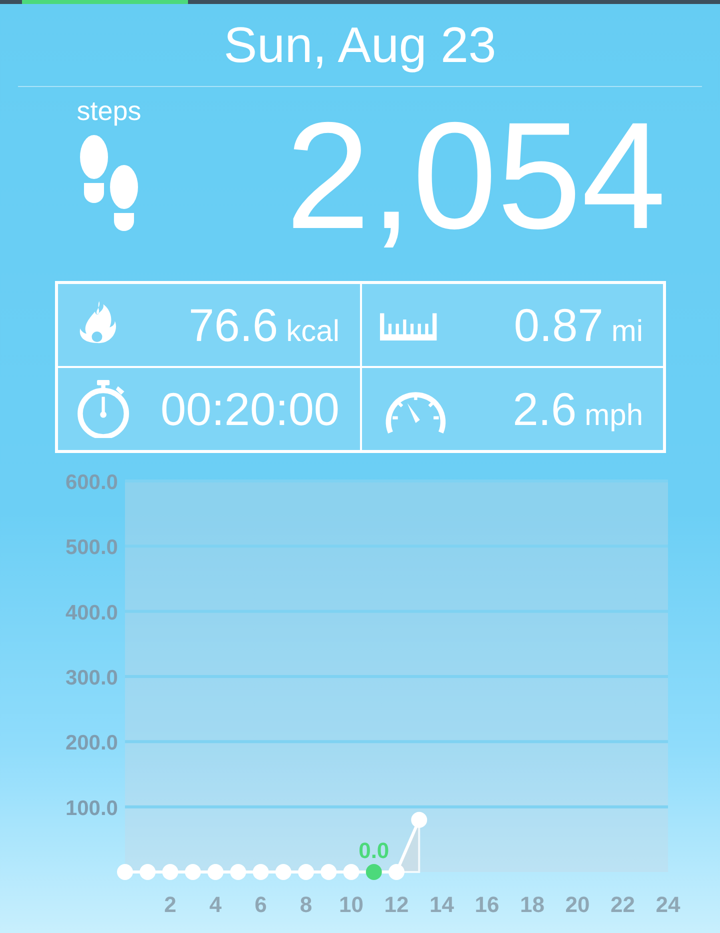  Describe the element at coordinates (91, 612) in the screenshot. I see `y-tick-label: 400.0` at that location.